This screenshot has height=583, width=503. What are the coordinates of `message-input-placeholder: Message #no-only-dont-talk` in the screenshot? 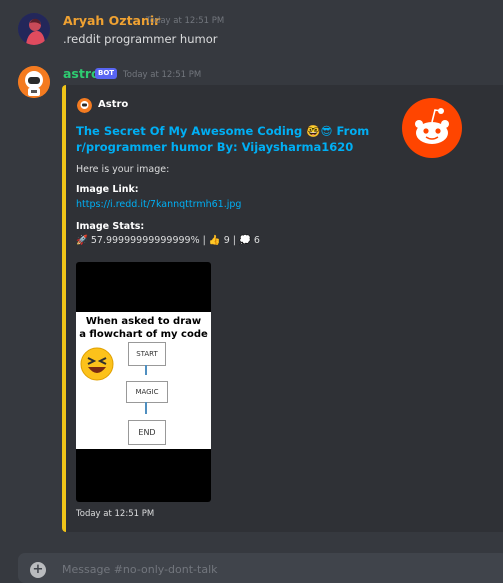 It's located at (140, 569).